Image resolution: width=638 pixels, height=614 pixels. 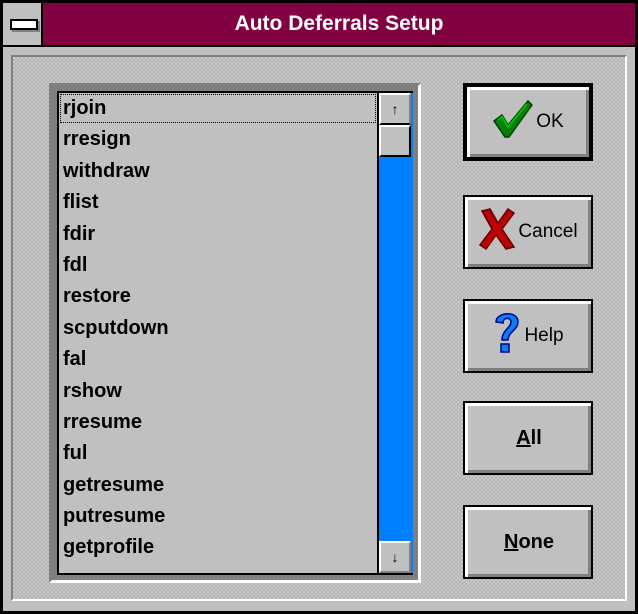 I want to click on ok-label: OK, so click(x=550, y=121).